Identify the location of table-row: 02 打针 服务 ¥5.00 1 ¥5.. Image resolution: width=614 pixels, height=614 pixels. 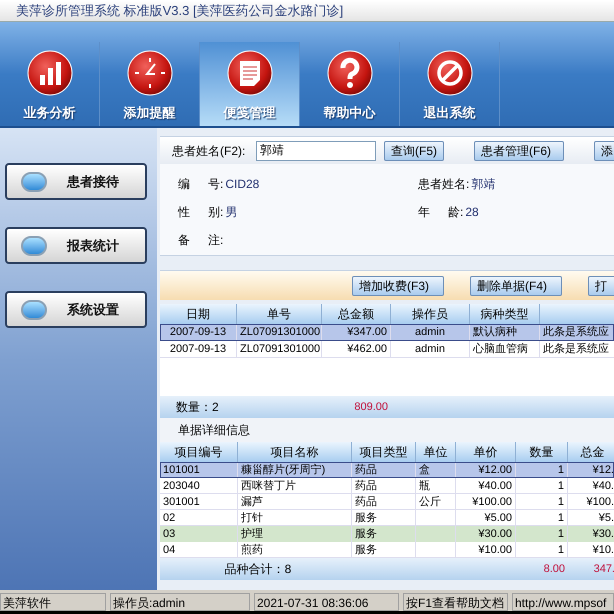
(387, 518).